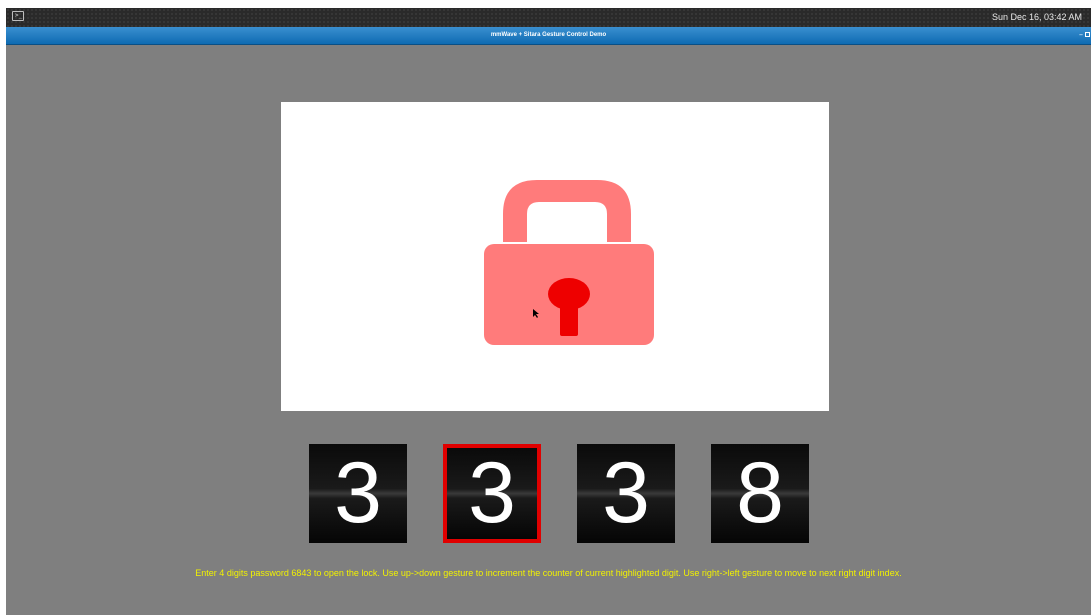 The height and width of the screenshot is (615, 1091). I want to click on digit-3: 3, so click(626, 493).